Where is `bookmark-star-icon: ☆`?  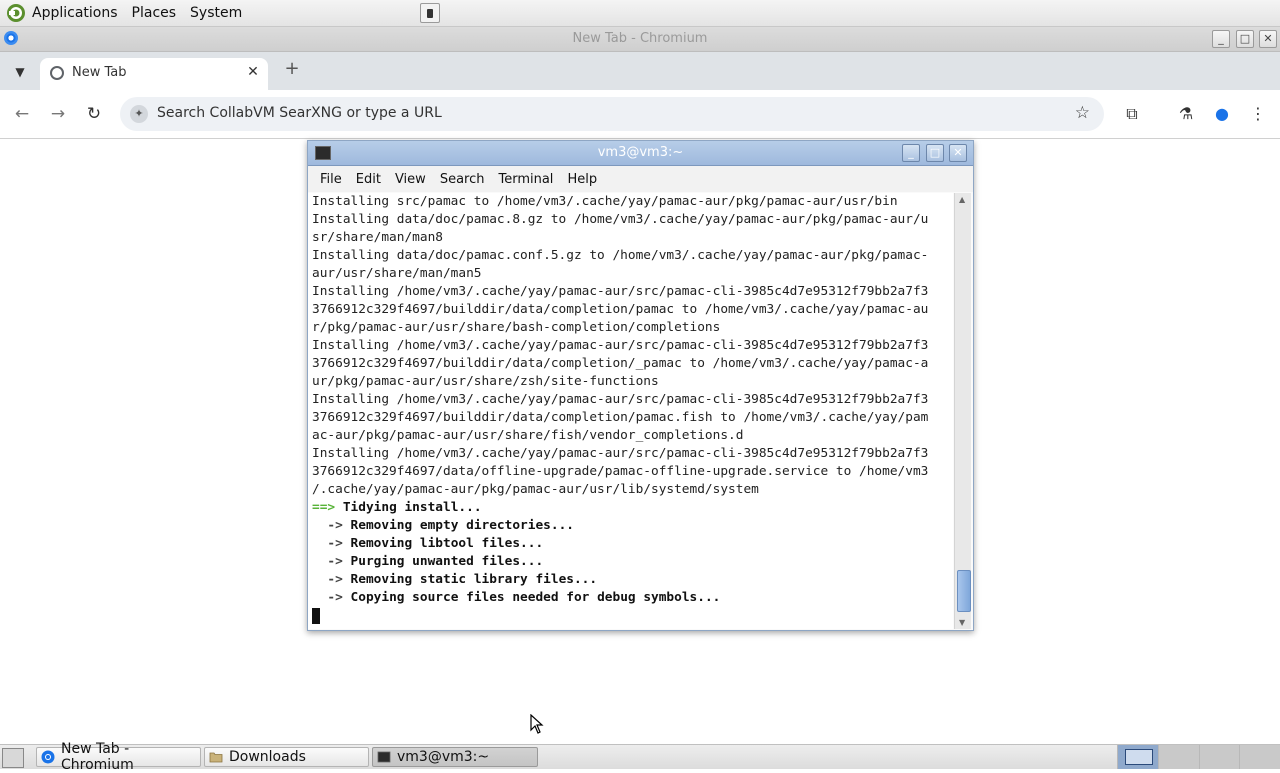
bookmark-star-icon: ☆ is located at coordinates (1082, 113).